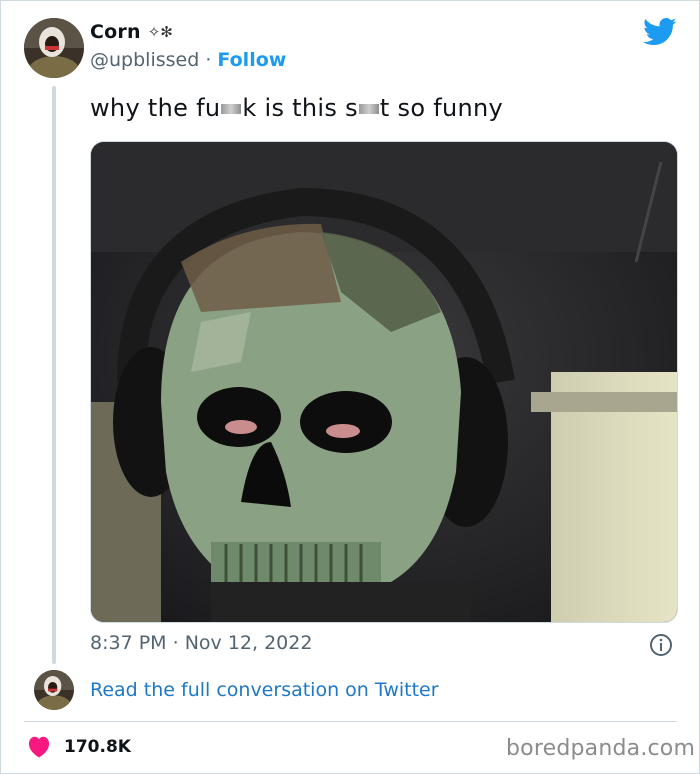  Describe the element at coordinates (441, 108) in the screenshot. I see `tweet-text-part-3: t so funny` at that location.